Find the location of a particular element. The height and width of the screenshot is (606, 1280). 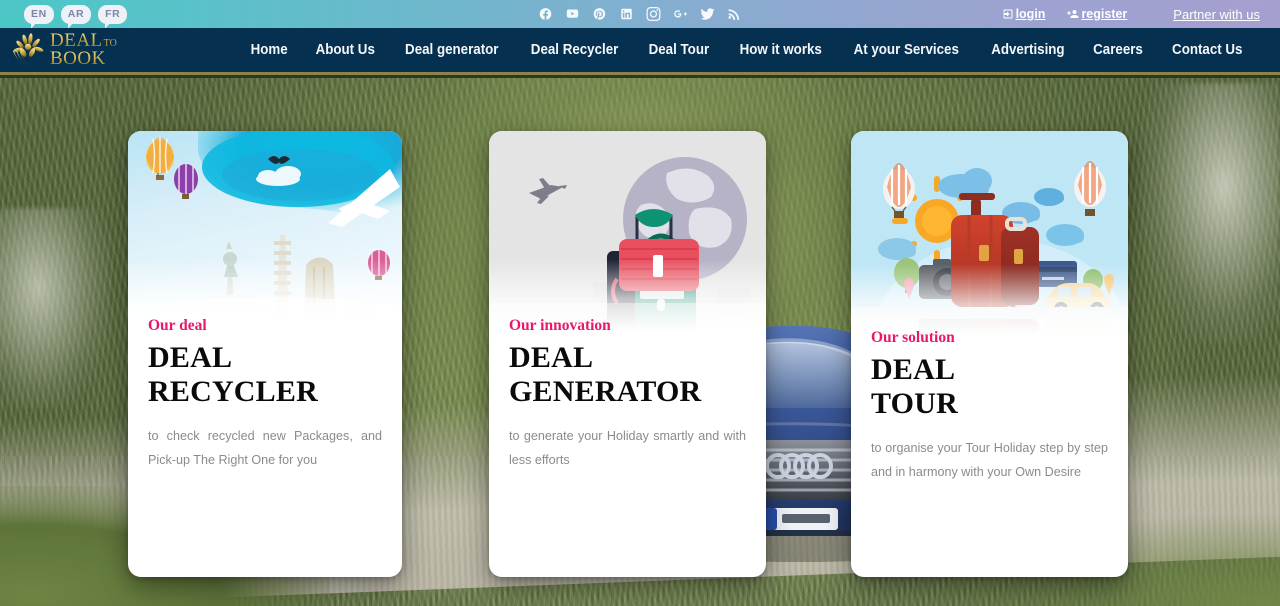

card-title: DEAL RECYCLER is located at coordinates (265, 375).